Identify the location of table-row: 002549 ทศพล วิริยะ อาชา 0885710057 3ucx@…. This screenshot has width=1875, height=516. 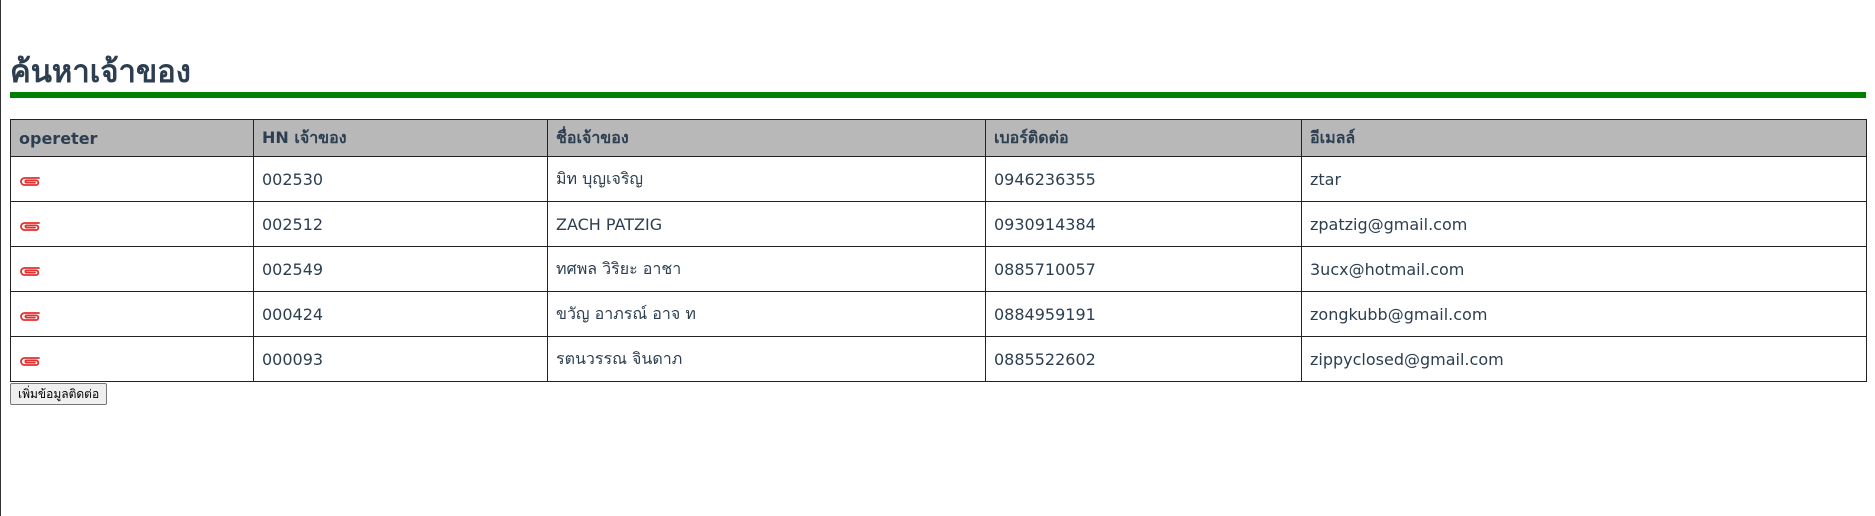
(938, 269).